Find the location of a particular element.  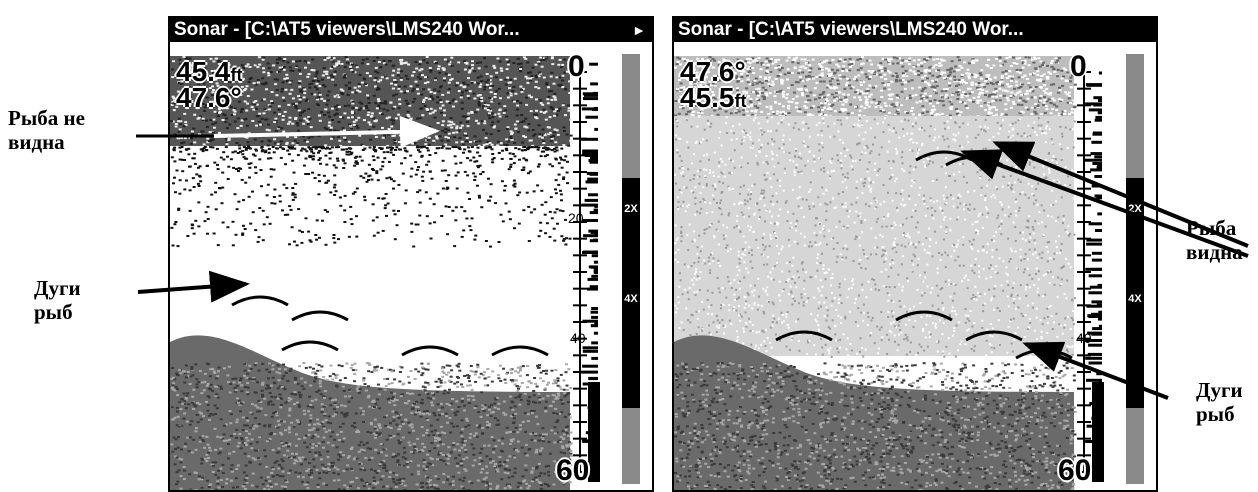

arrow-fish-not-visible-white is located at coordinates (326, 131).